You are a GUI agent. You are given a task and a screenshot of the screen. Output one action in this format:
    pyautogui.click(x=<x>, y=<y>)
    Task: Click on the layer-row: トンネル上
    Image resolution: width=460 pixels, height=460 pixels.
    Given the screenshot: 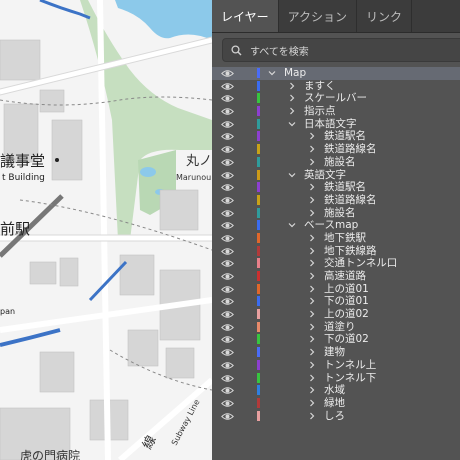 What is the action you would take?
    pyautogui.click(x=336, y=365)
    